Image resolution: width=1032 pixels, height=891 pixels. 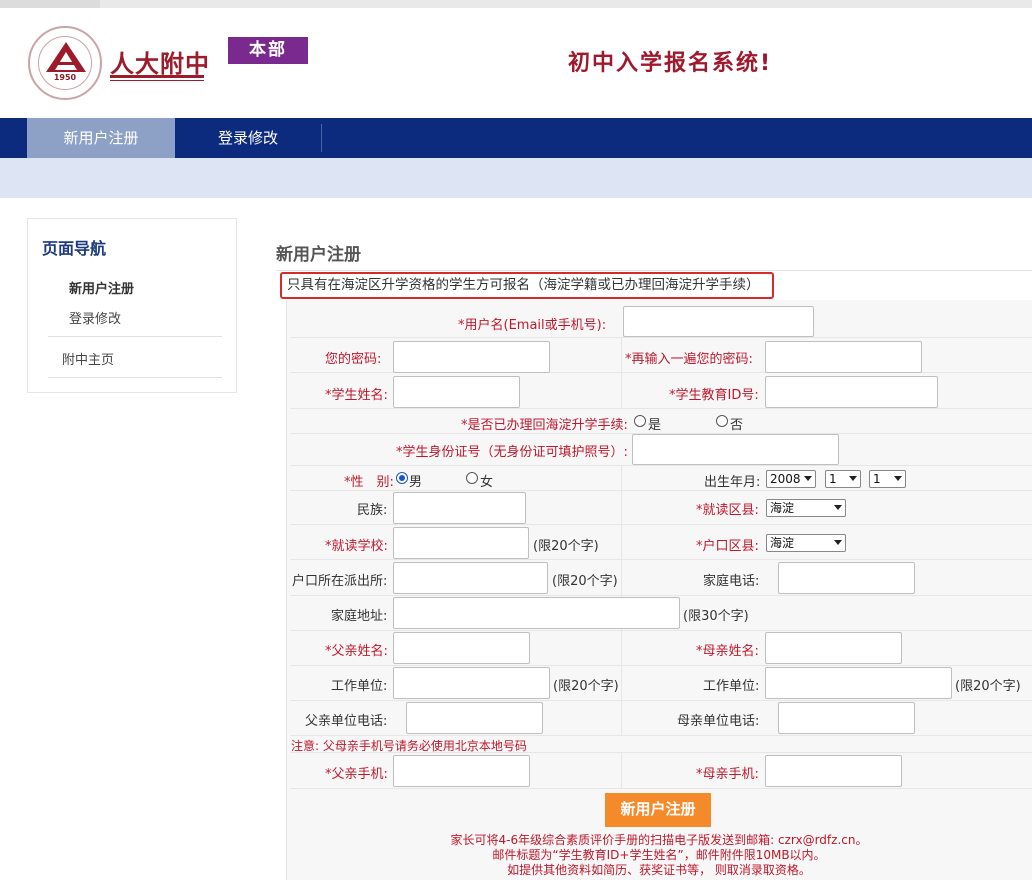 I want to click on title-divider, so click(x=654, y=270).